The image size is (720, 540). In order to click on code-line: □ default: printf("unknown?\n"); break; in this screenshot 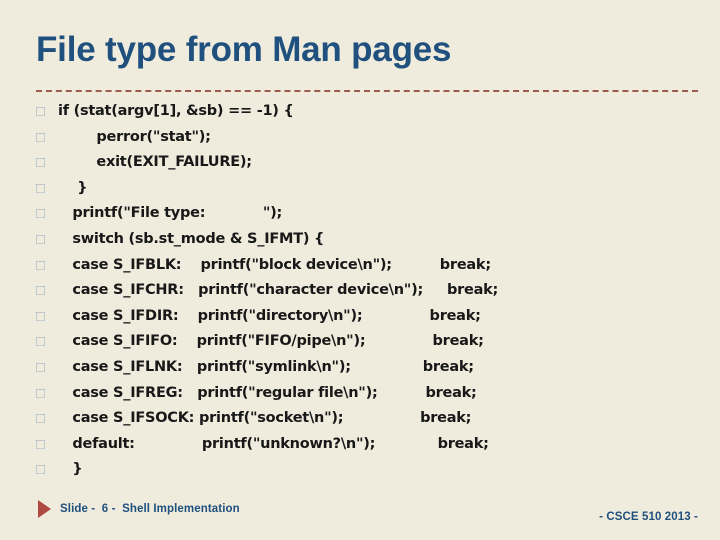, I will do `click(371, 445)`.